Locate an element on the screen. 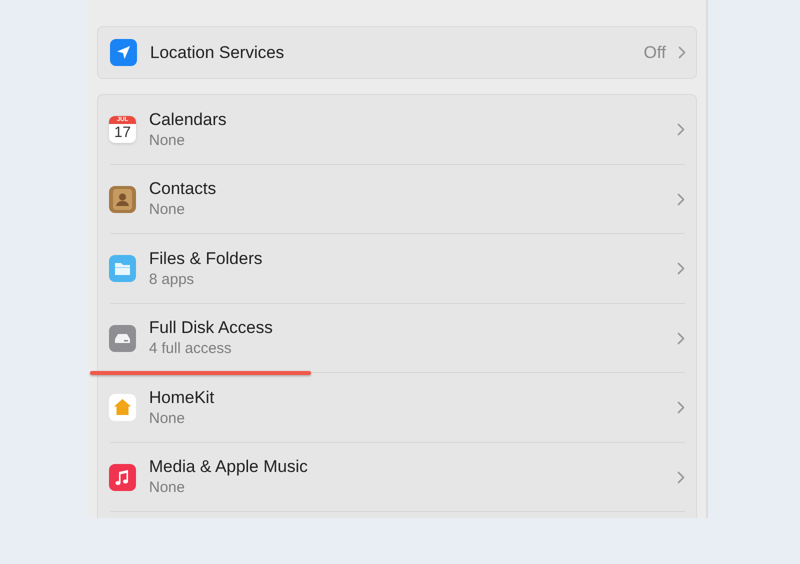  calendar-day: 17 is located at coordinates (122, 133).